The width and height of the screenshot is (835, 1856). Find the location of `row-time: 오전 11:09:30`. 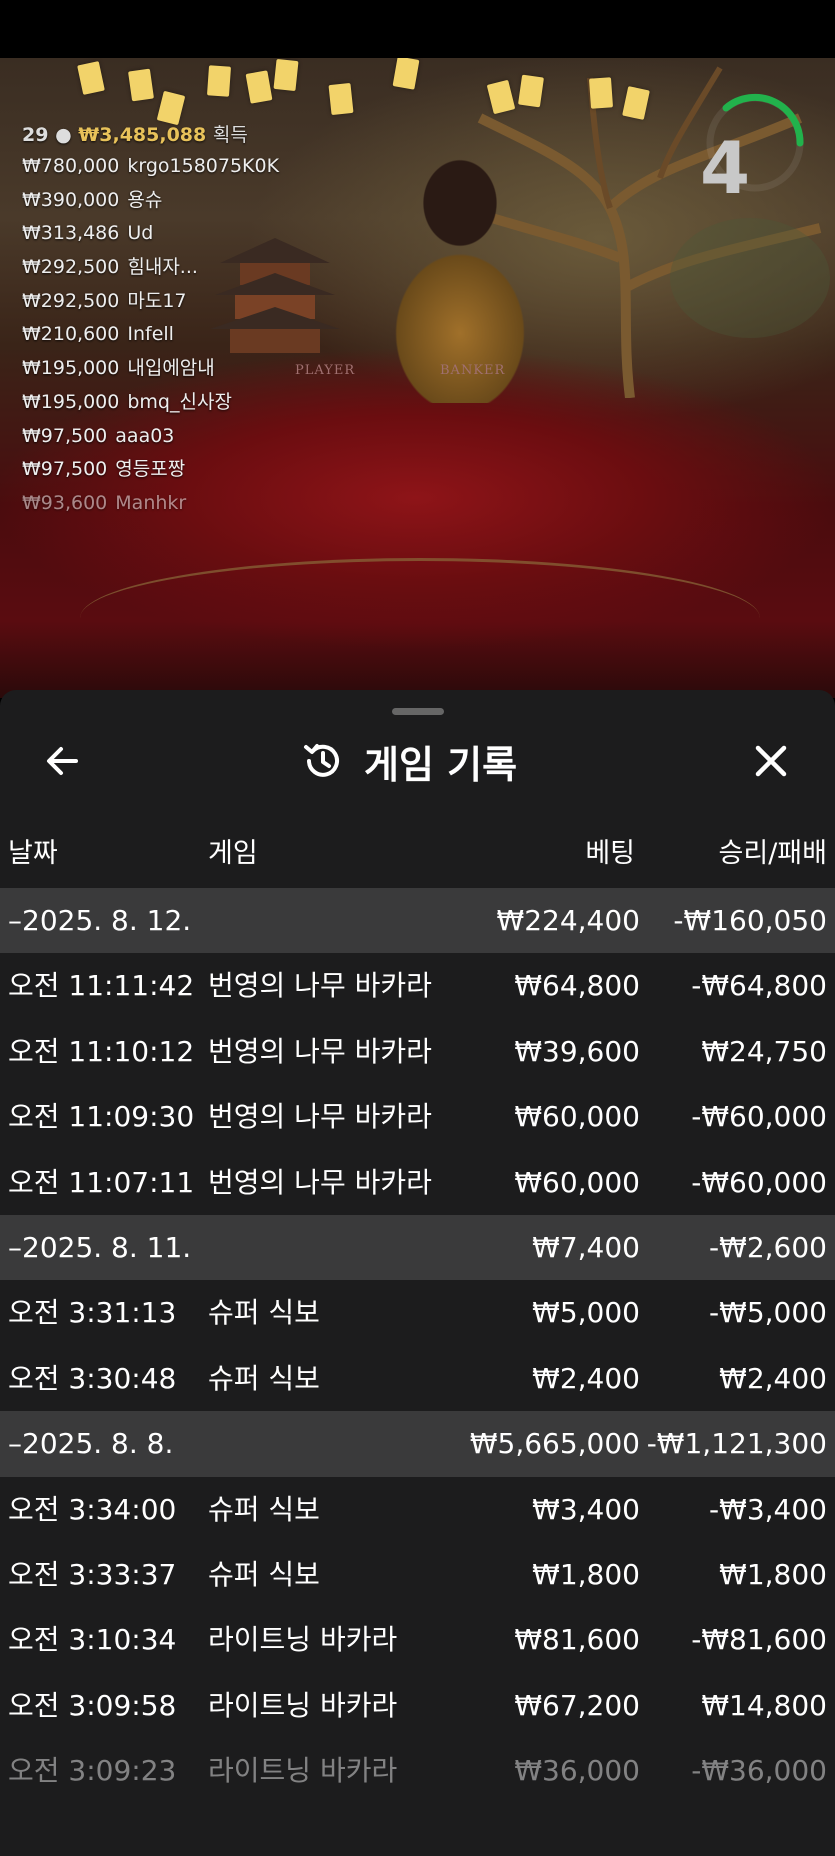

row-time: 오전 11:09:30 is located at coordinates (101, 1117).